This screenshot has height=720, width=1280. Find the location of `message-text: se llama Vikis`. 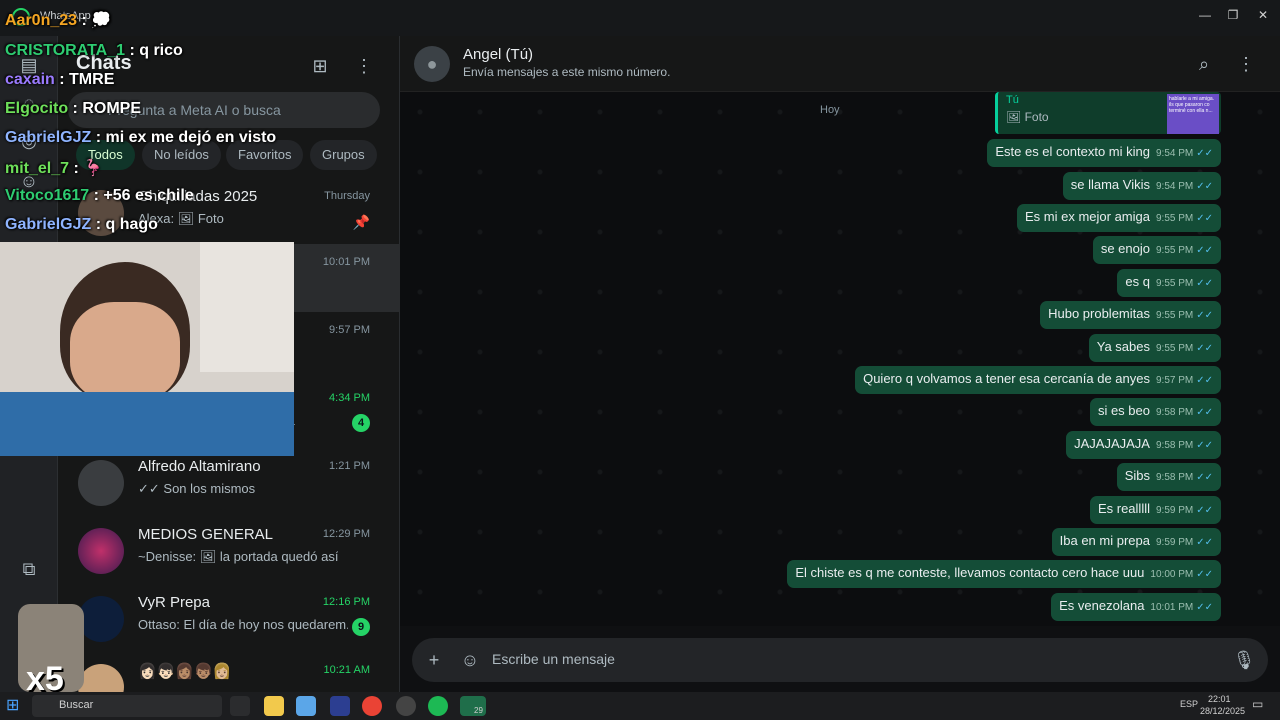

message-text: se llama Vikis is located at coordinates (1110, 184).